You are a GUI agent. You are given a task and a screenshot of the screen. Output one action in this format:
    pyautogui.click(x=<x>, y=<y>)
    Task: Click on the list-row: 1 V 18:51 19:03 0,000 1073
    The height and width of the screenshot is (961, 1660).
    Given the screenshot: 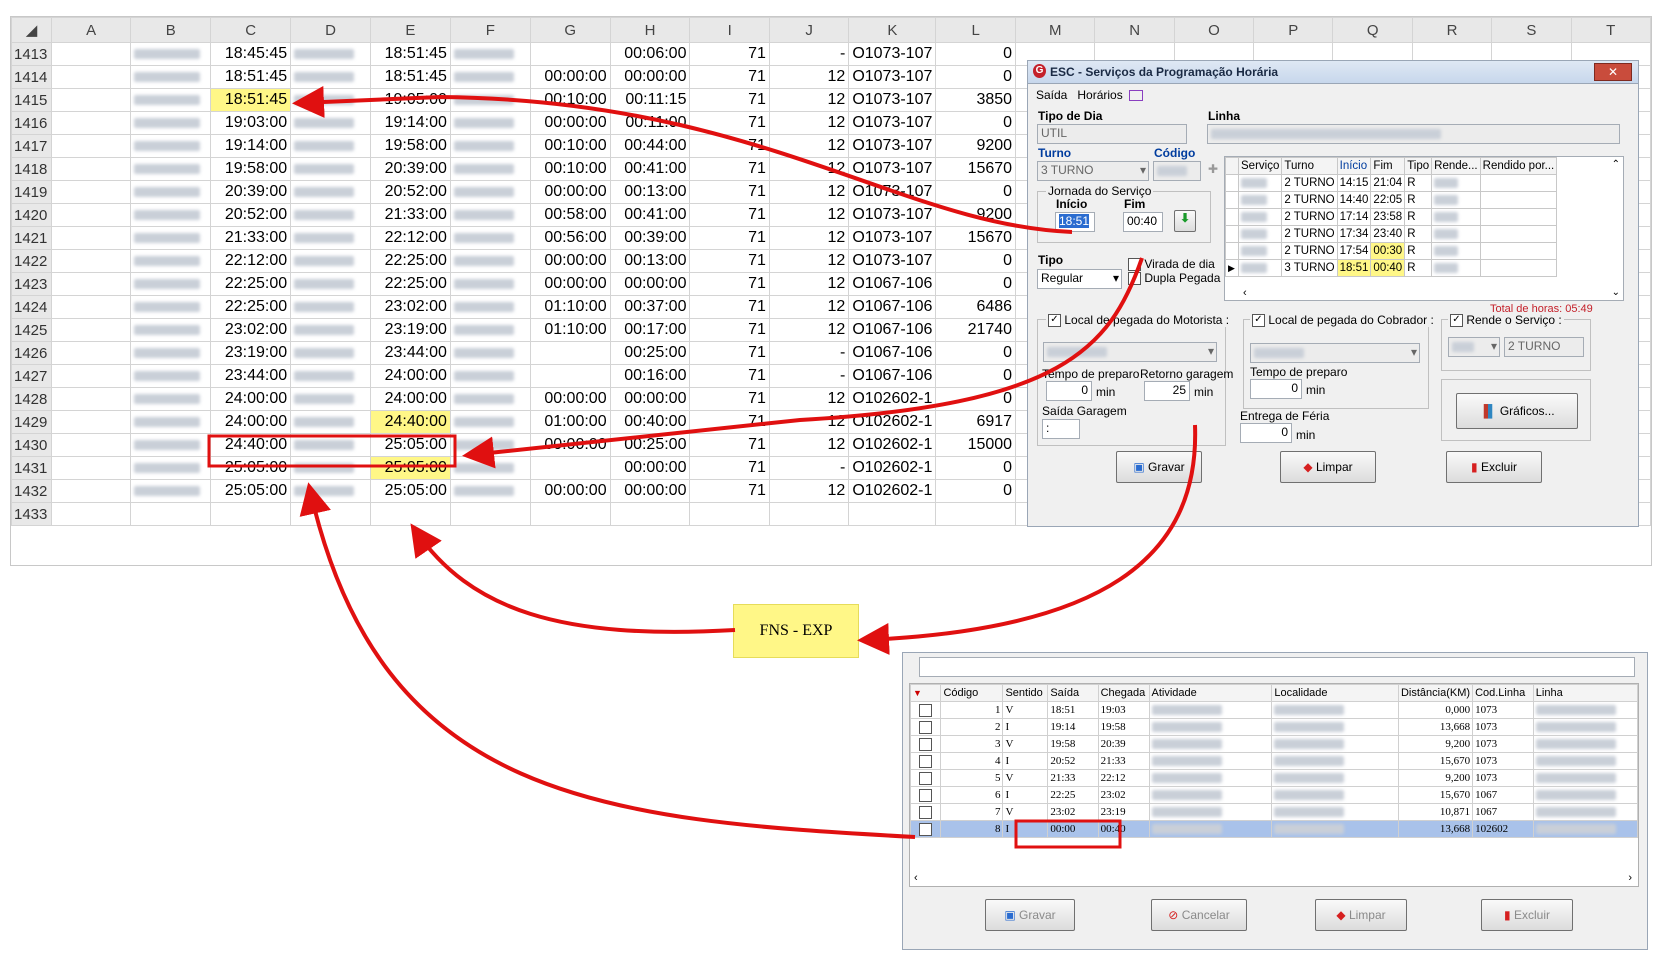 What is the action you would take?
    pyautogui.click(x=1274, y=710)
    